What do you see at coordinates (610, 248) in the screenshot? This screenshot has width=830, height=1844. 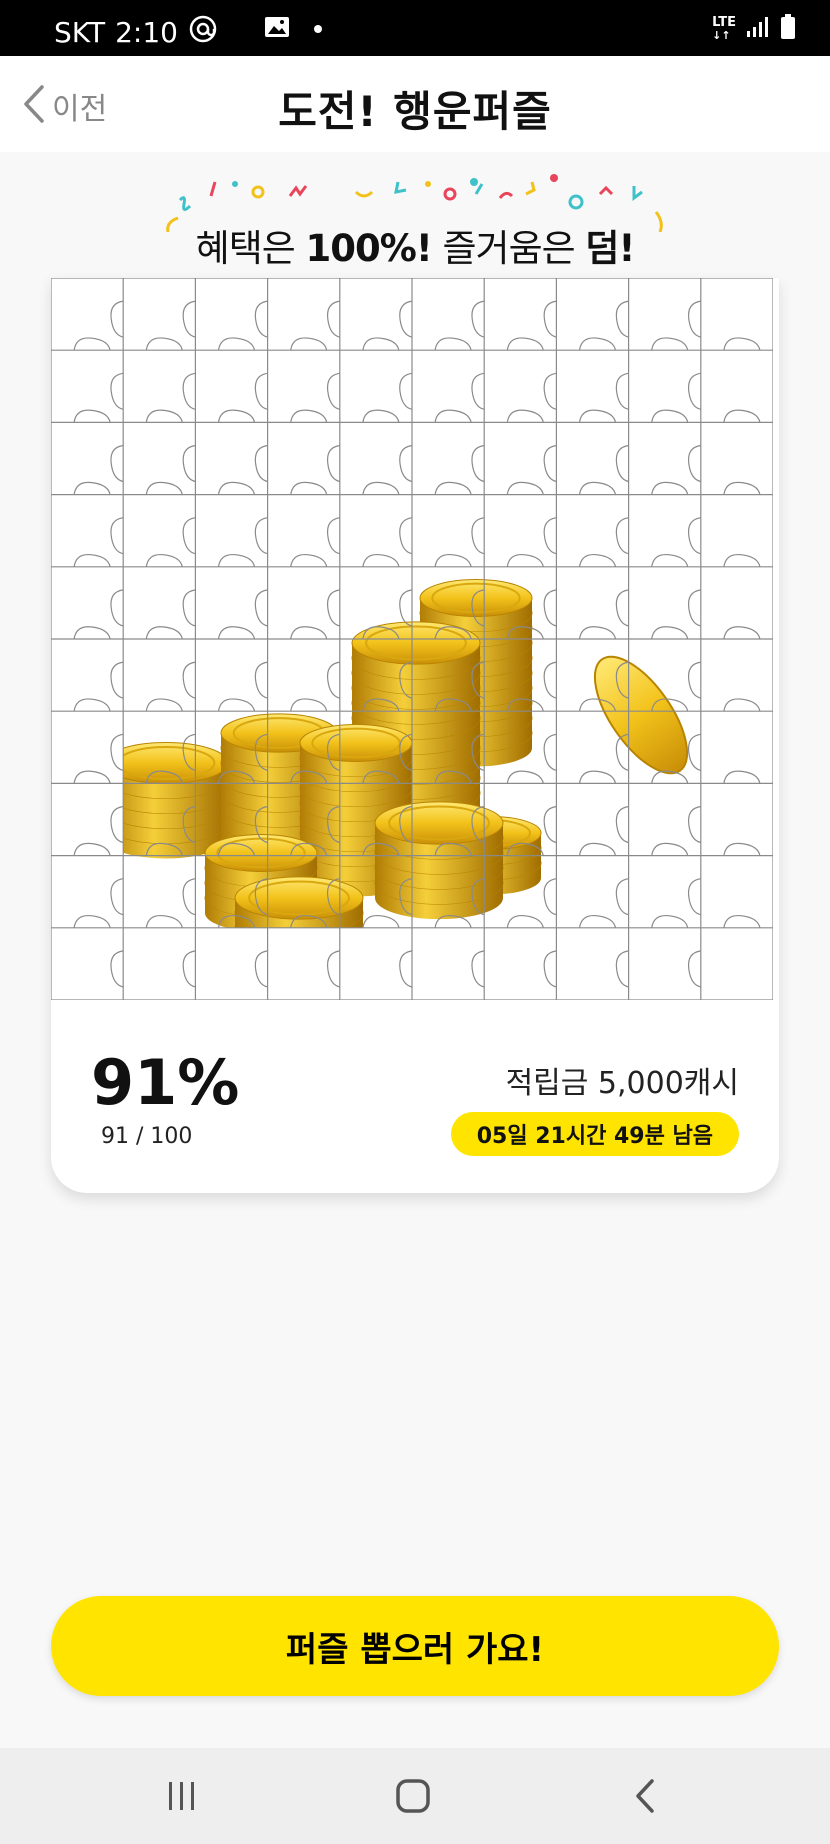 I see `banner-text-bonus: 덤!` at bounding box center [610, 248].